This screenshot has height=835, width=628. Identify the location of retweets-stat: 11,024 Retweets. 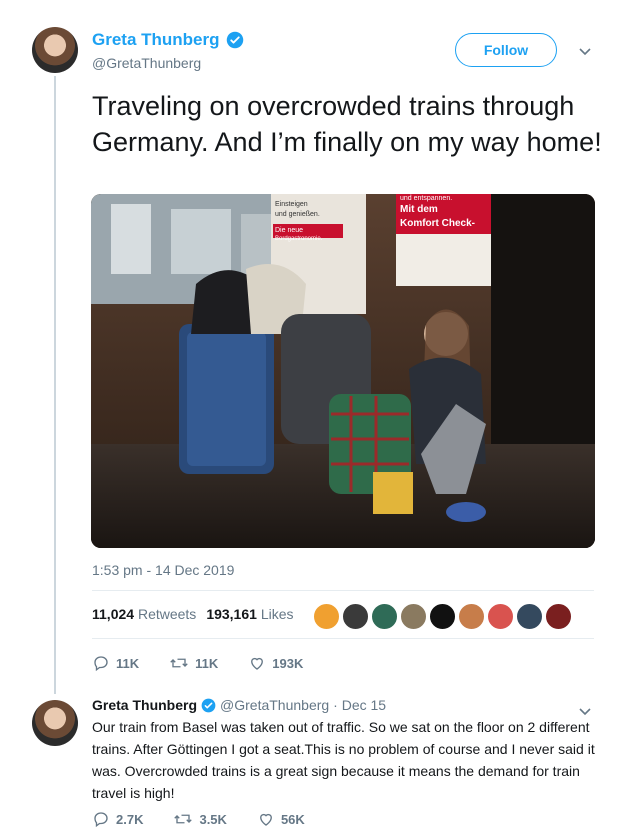
(144, 614).